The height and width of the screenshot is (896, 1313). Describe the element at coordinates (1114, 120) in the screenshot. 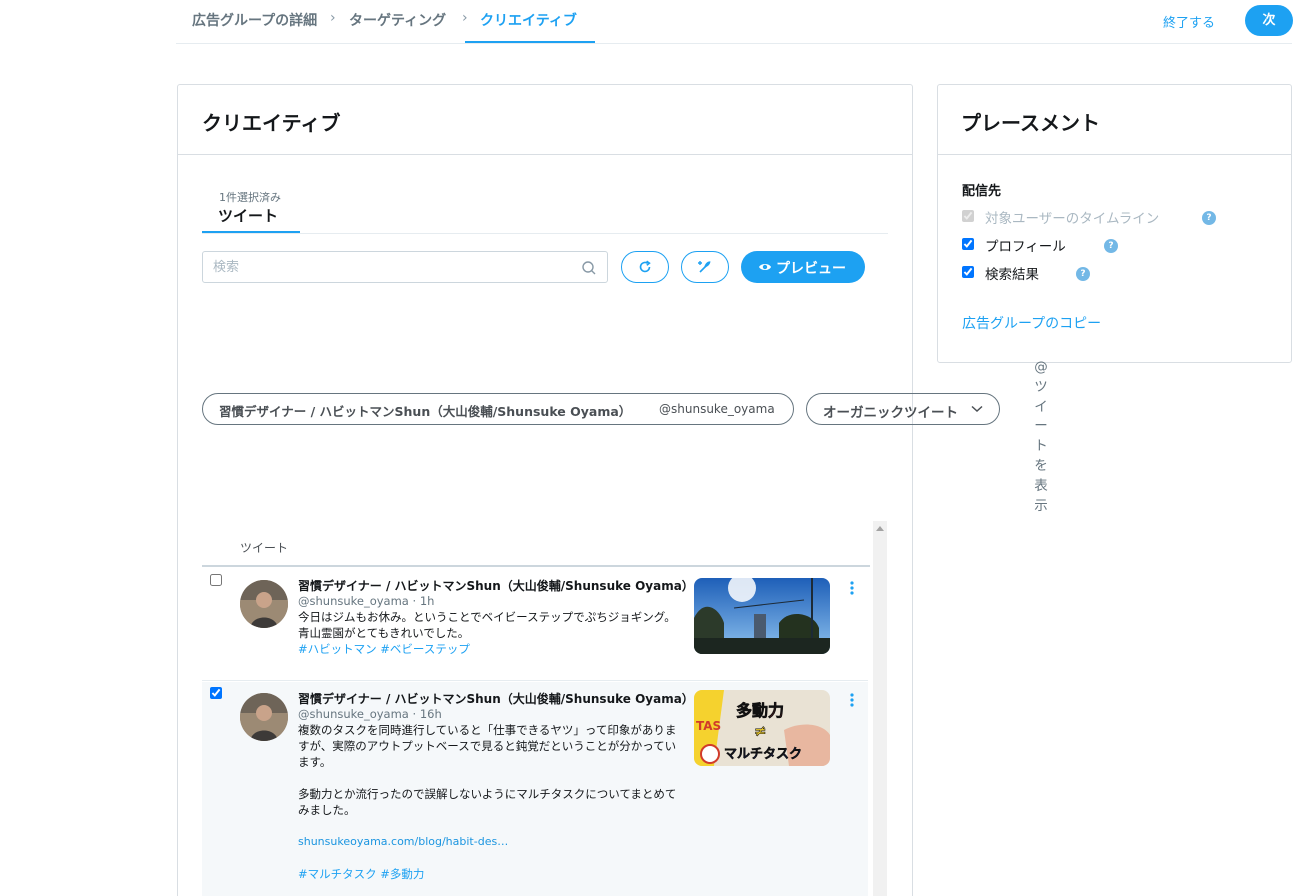

I see `placement-panel-header: プレースメント` at that location.